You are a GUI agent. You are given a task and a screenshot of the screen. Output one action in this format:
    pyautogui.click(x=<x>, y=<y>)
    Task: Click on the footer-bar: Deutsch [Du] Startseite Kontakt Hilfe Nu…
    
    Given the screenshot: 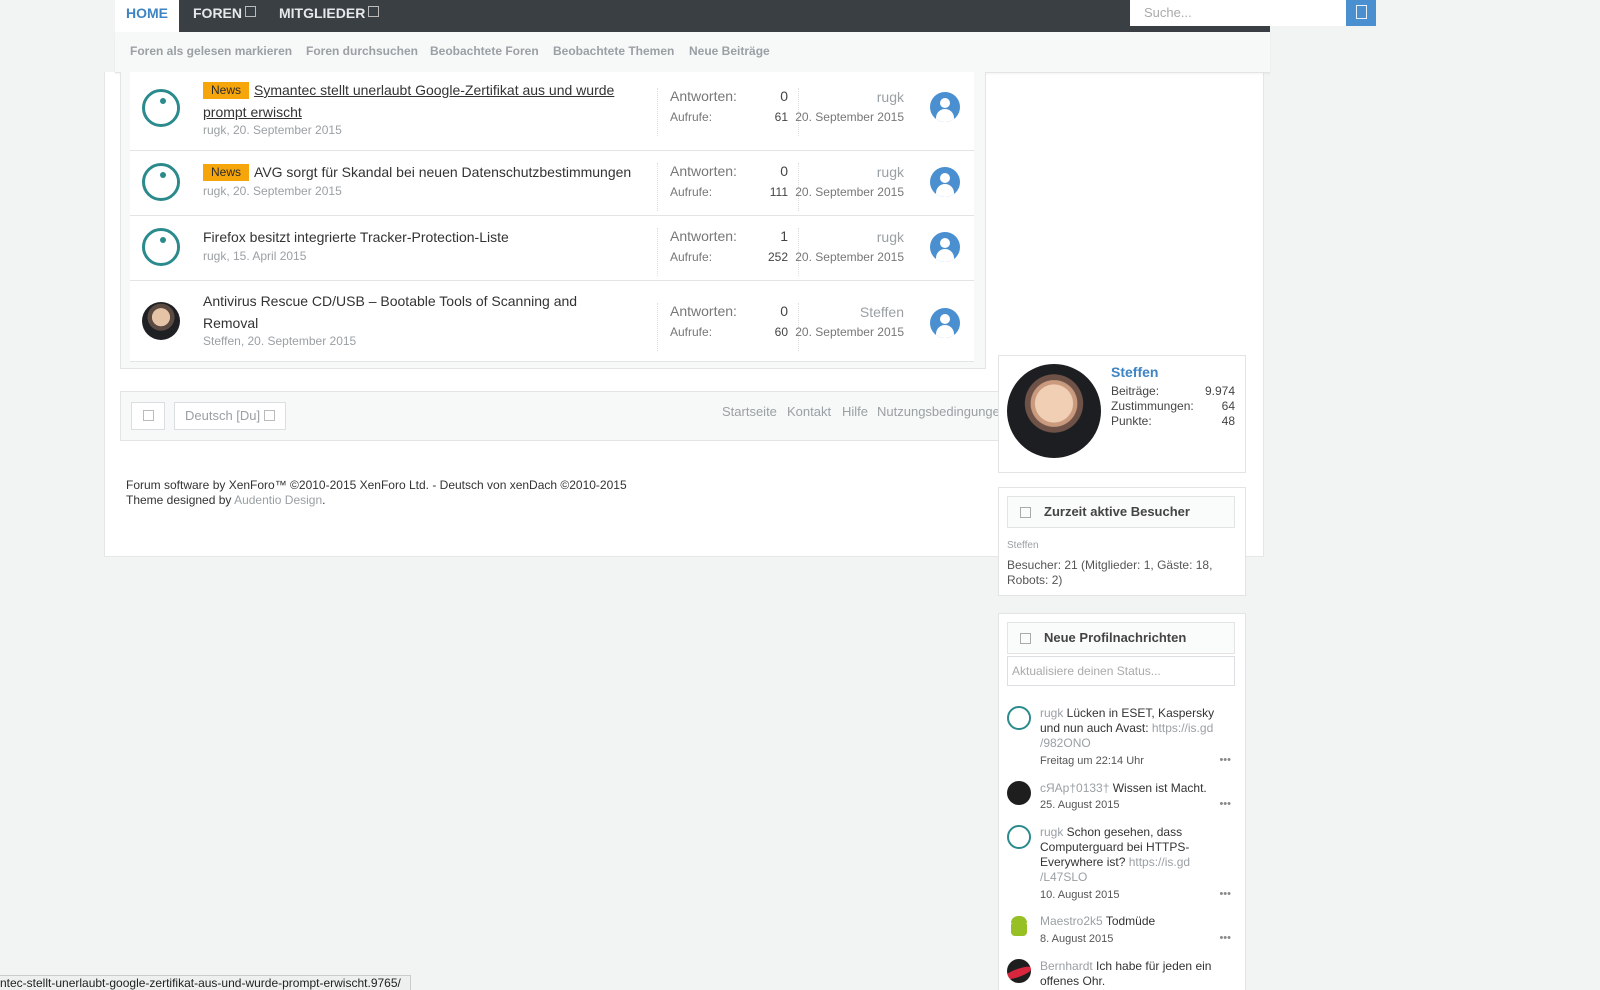 What is the action you would take?
    pyautogui.click(x=563, y=416)
    